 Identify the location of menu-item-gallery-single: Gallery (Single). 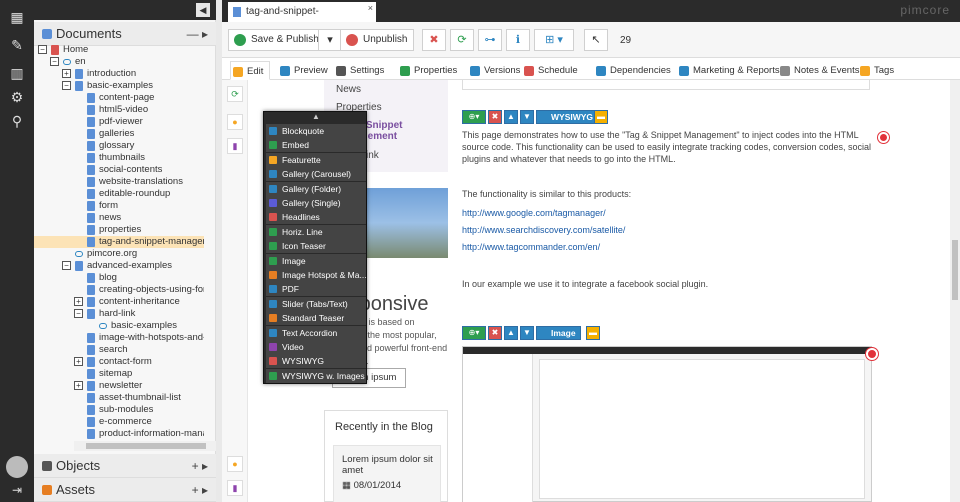
(316, 203).